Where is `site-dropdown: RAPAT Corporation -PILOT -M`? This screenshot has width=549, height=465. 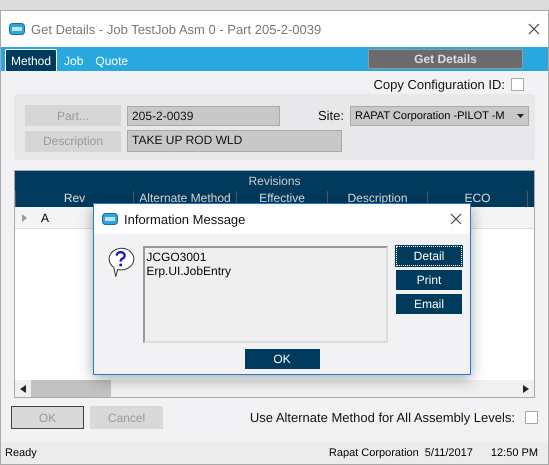
site-dropdown: RAPAT Corporation -PILOT -M is located at coordinates (439, 116).